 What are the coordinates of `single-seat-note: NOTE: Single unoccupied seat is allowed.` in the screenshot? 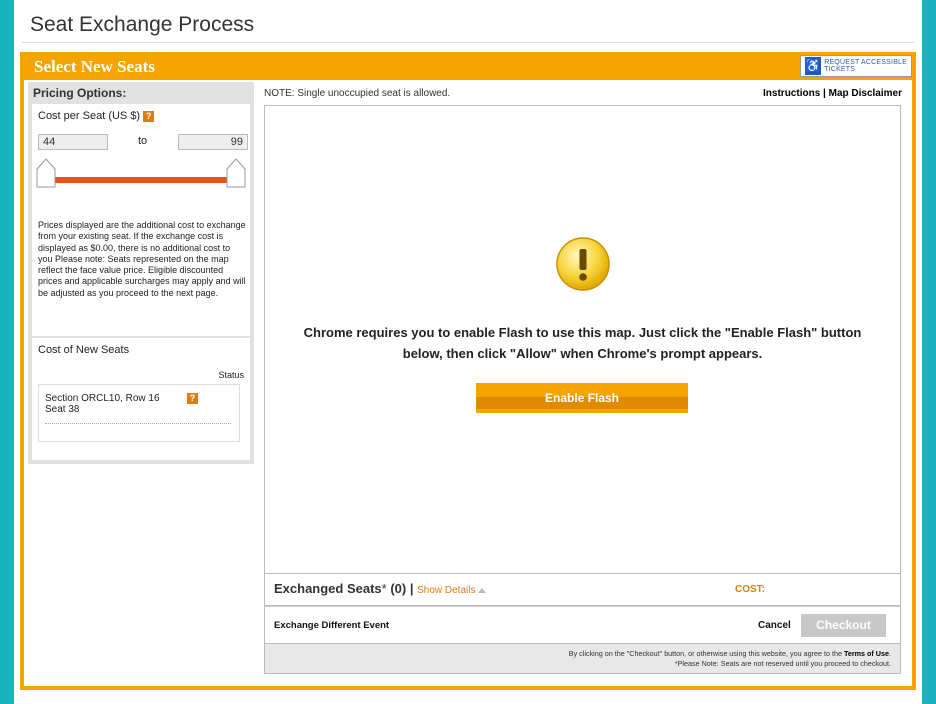 It's located at (357, 93).